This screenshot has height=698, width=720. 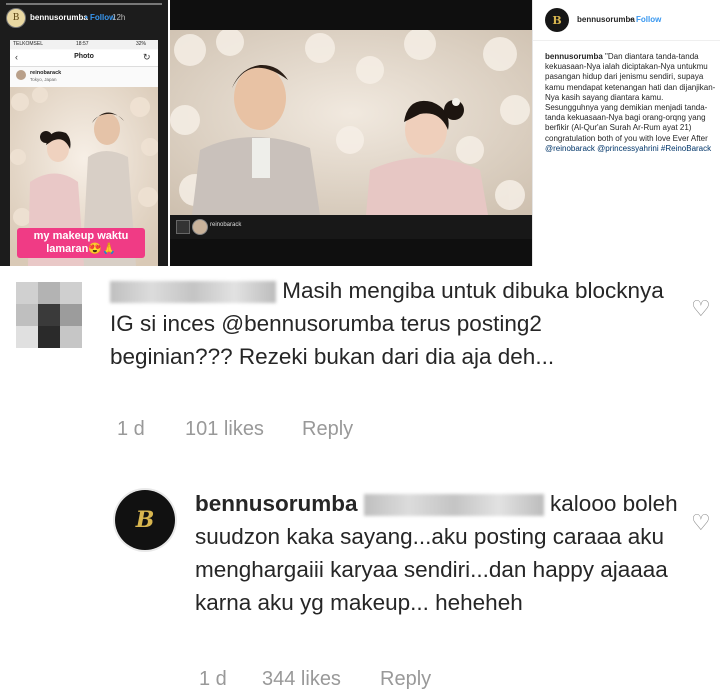 What do you see at coordinates (193, 292) in the screenshot?
I see `blurred-username` at bounding box center [193, 292].